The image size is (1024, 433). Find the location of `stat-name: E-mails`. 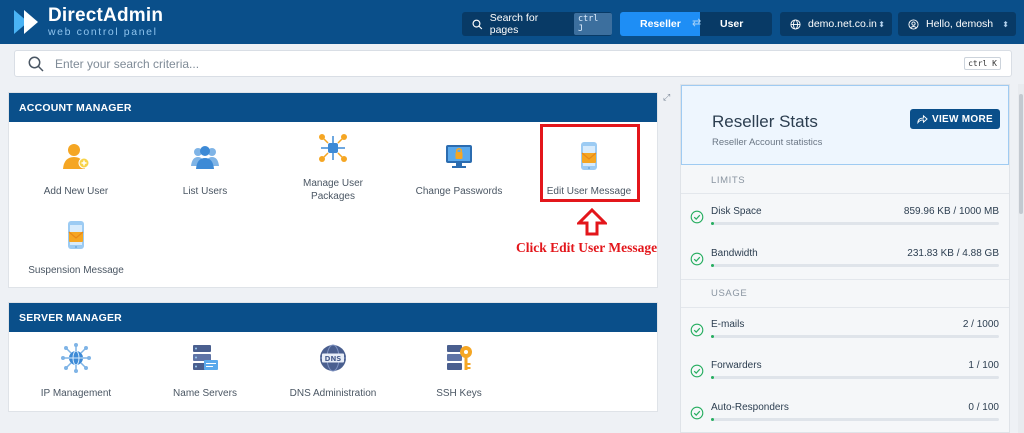

stat-name: E-mails is located at coordinates (728, 324).